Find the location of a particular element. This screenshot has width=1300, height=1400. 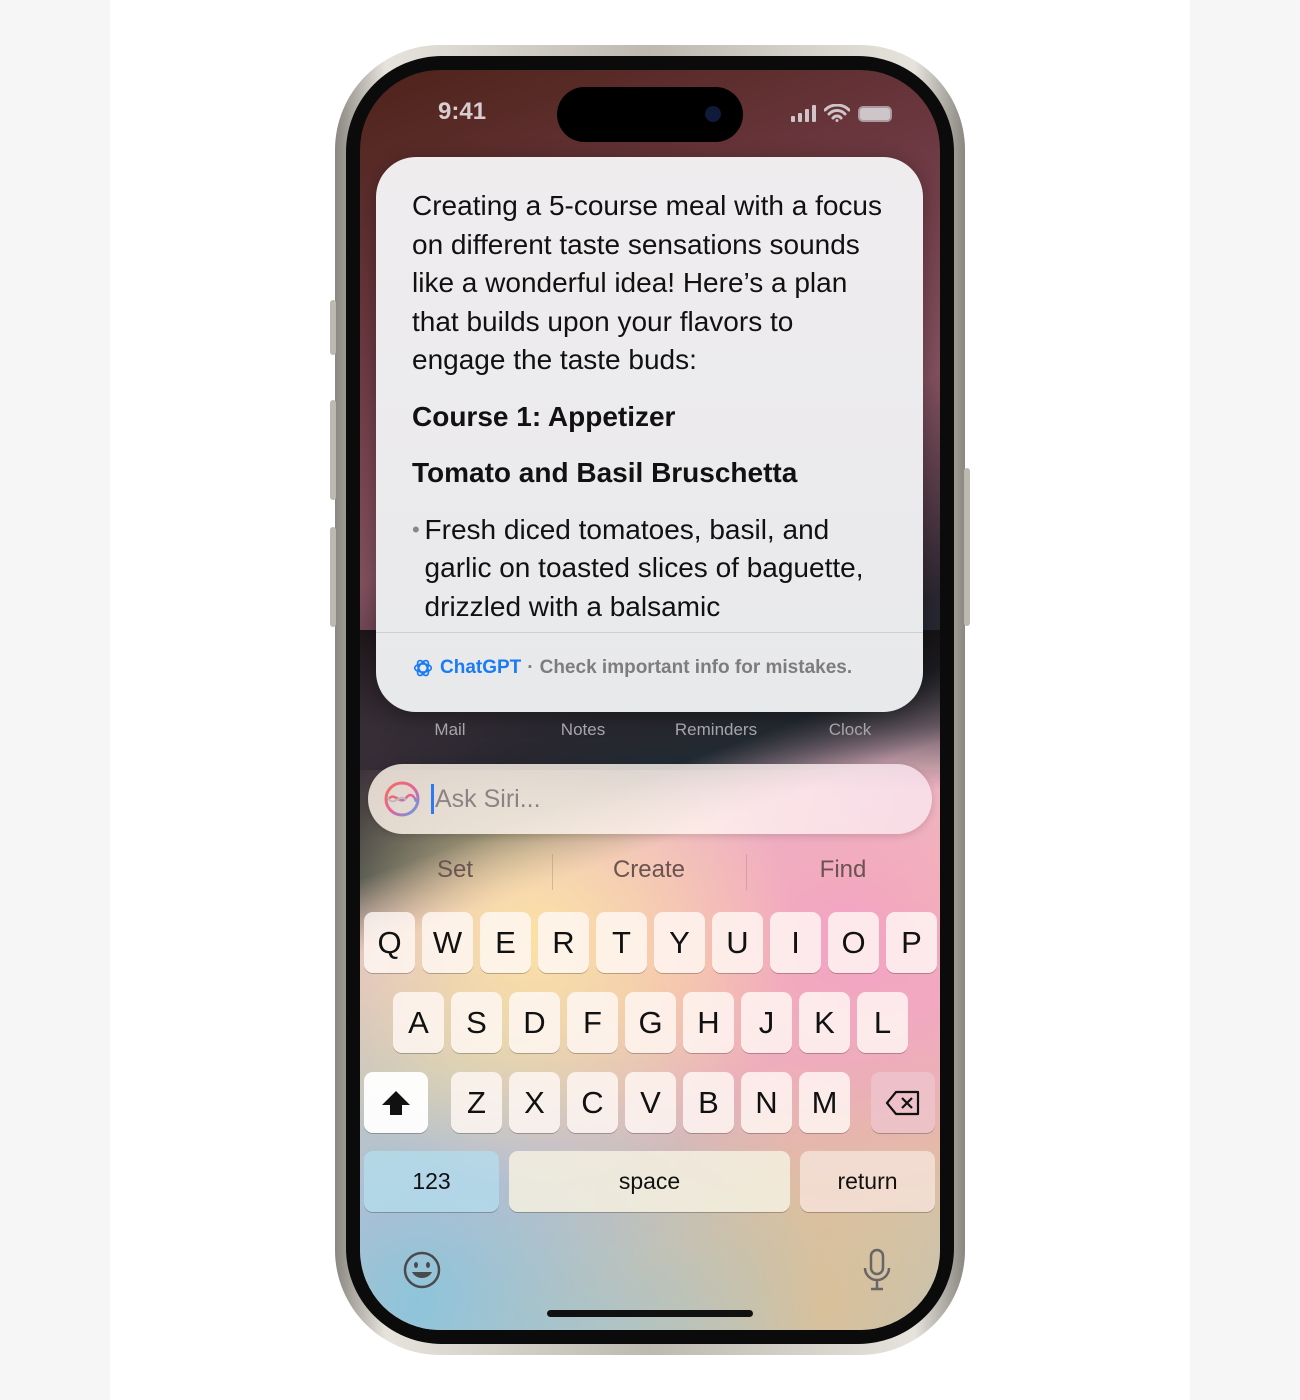

siri-icon is located at coordinates (402, 799).